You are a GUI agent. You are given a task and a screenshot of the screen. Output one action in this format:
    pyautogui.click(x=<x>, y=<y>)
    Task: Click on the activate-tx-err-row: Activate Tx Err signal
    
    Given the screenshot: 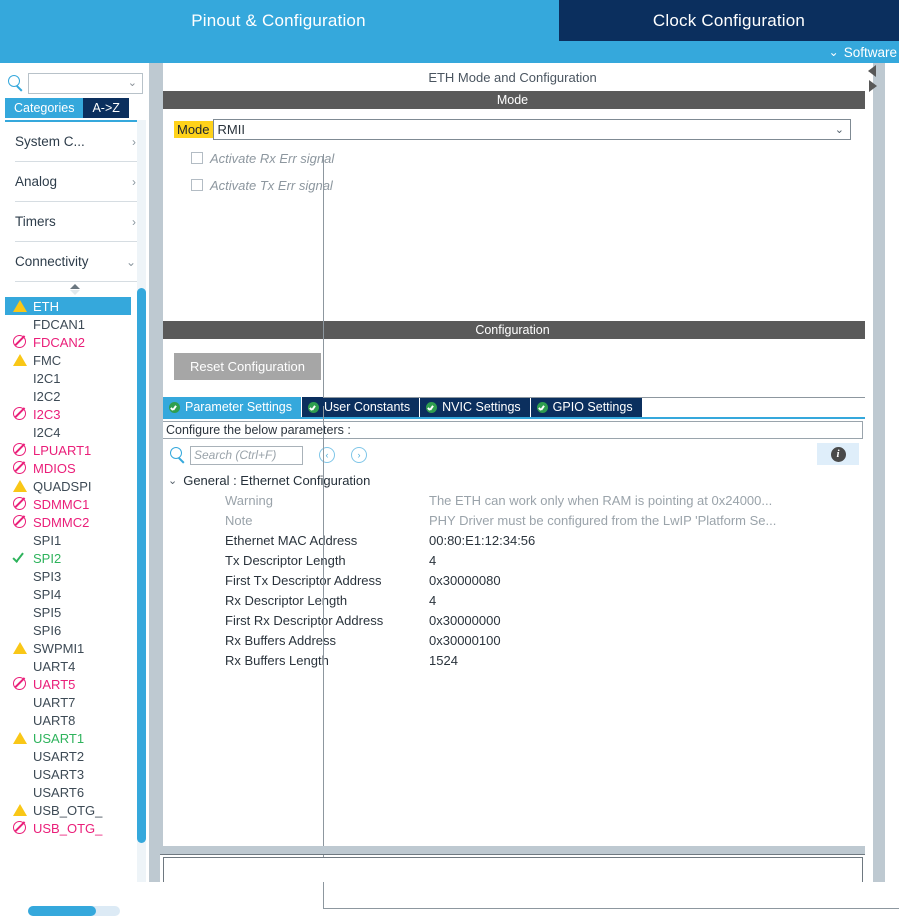 What is the action you would take?
    pyautogui.click(x=521, y=185)
    